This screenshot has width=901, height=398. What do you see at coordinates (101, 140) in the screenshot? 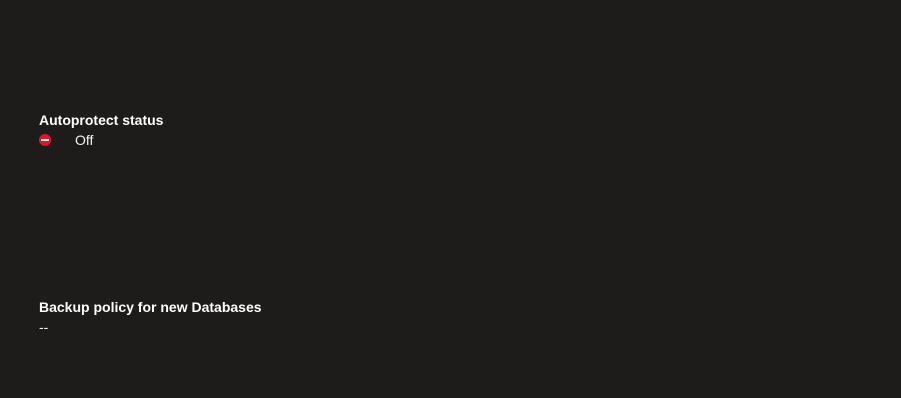
I see `autoprotect-status-row: Off` at bounding box center [101, 140].